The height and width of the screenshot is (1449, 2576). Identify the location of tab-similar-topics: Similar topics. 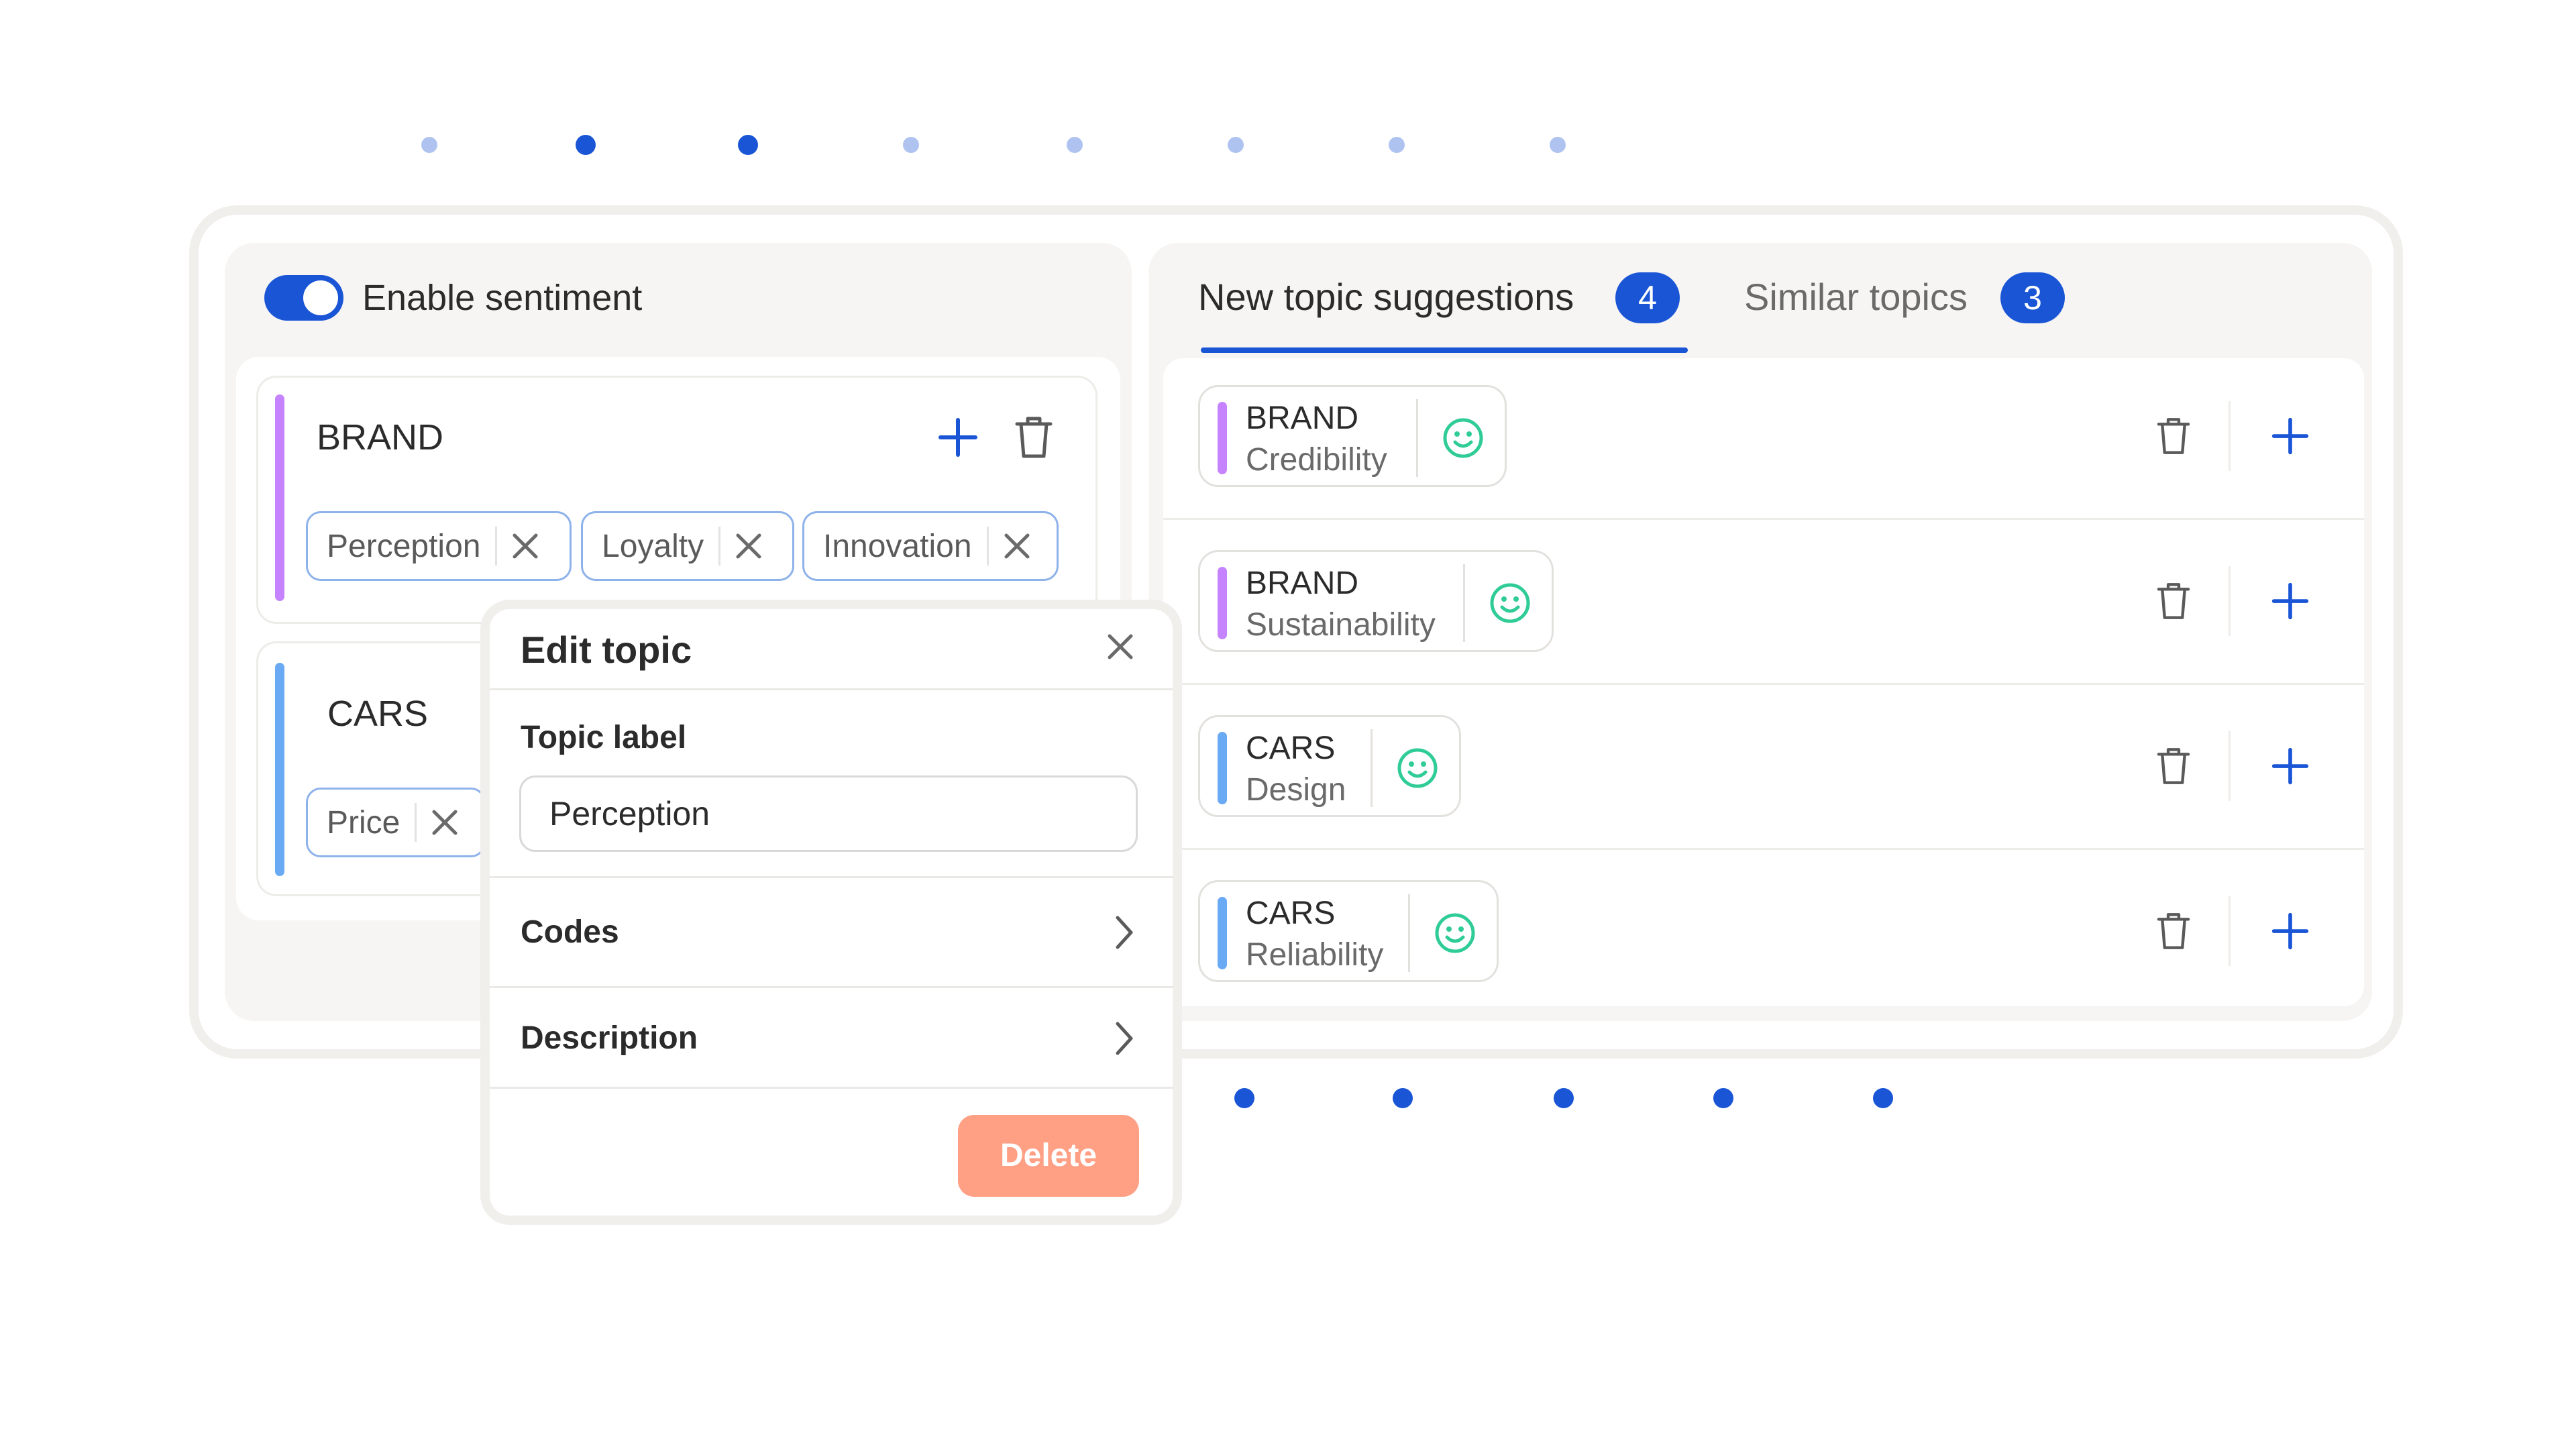
(1856, 297).